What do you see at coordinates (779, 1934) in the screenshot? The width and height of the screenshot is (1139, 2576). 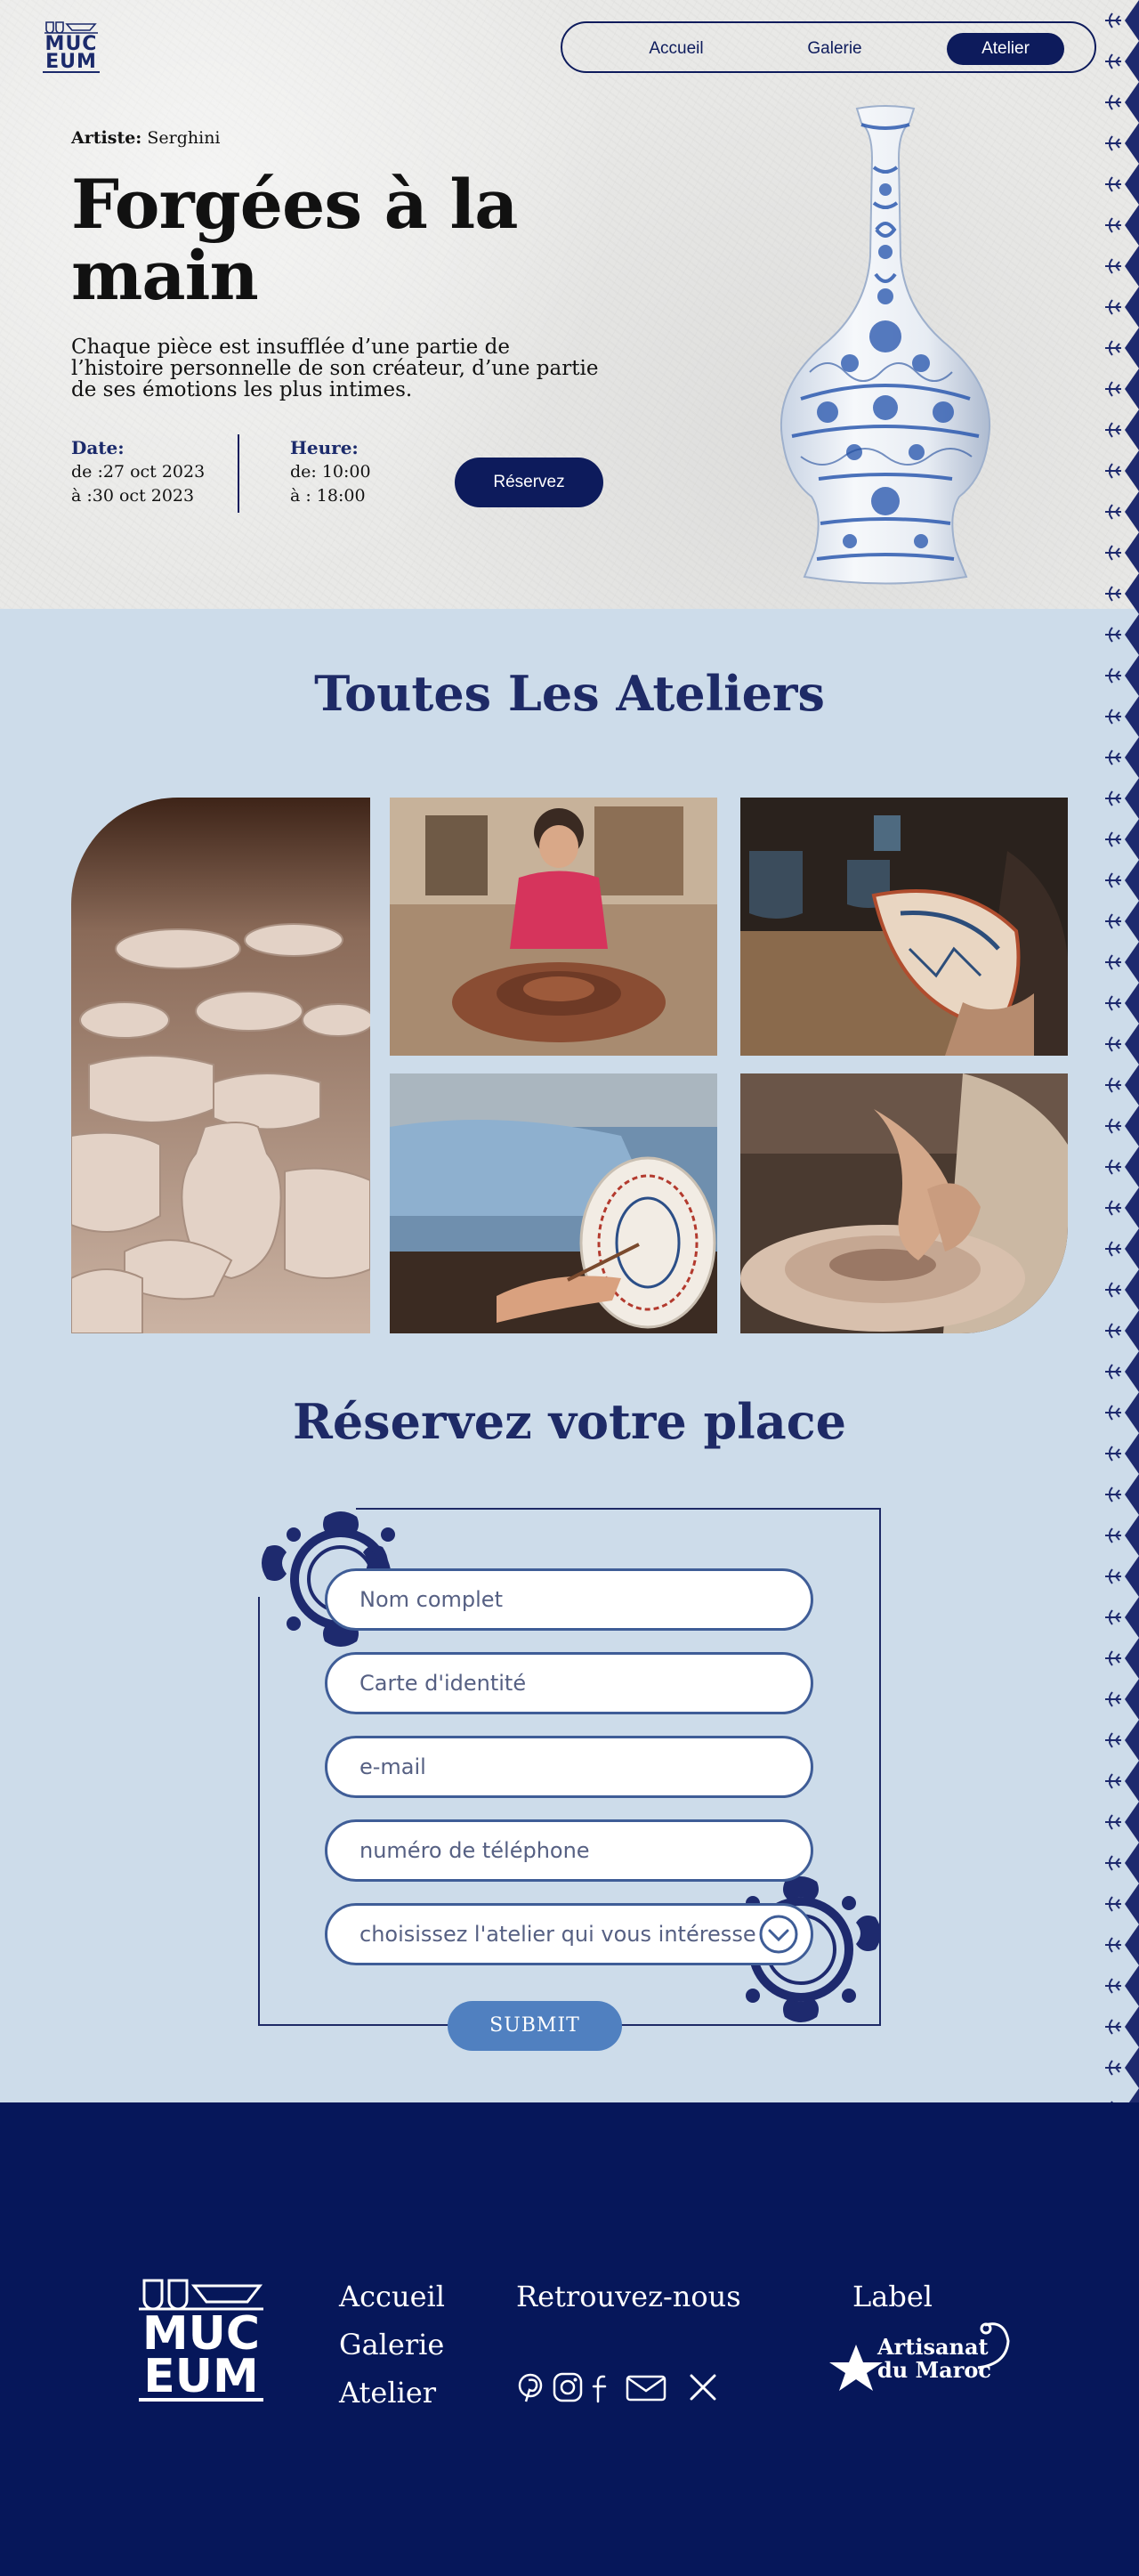 I see `chevron-down-icon` at bounding box center [779, 1934].